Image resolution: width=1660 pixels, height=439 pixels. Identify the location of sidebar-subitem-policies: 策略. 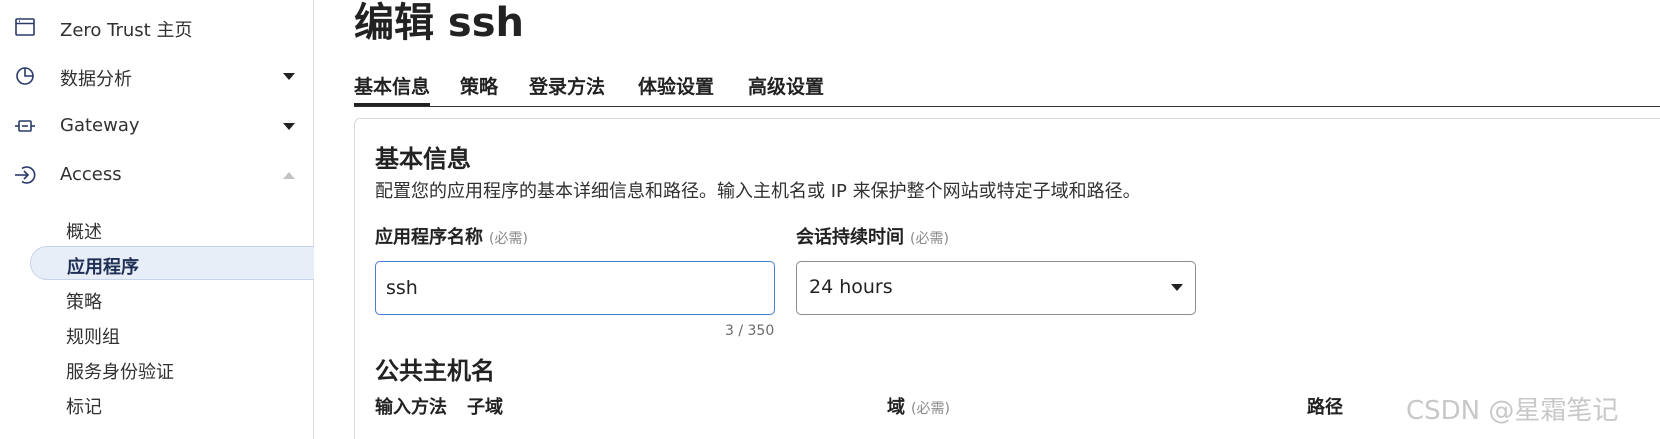
(172, 299).